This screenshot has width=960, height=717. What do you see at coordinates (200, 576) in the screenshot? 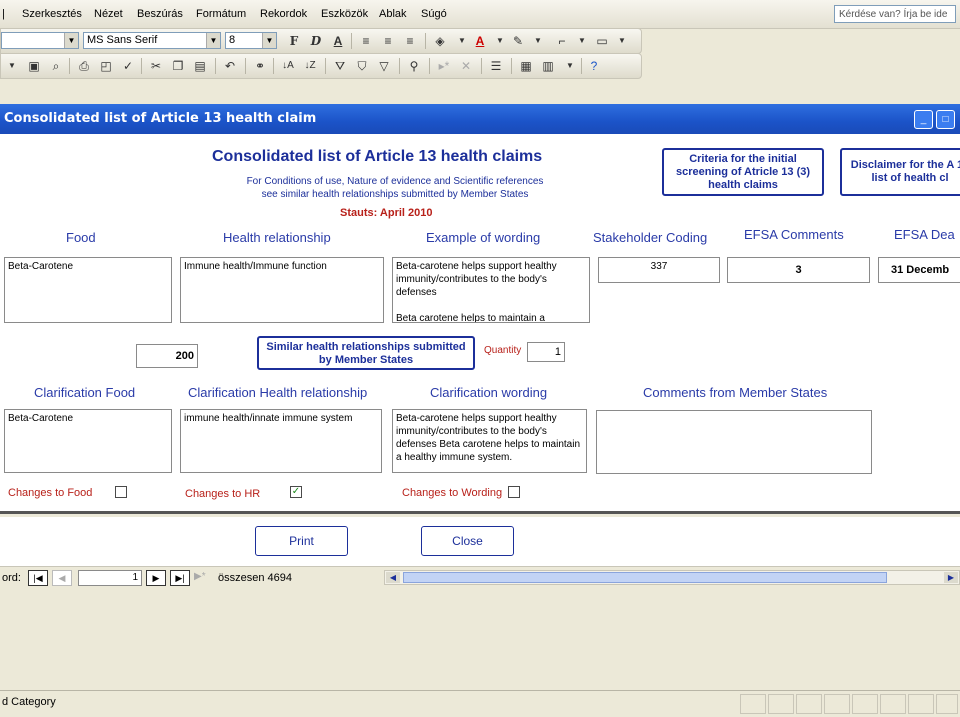
I see `new-record-nav-icon: ▶*` at bounding box center [200, 576].